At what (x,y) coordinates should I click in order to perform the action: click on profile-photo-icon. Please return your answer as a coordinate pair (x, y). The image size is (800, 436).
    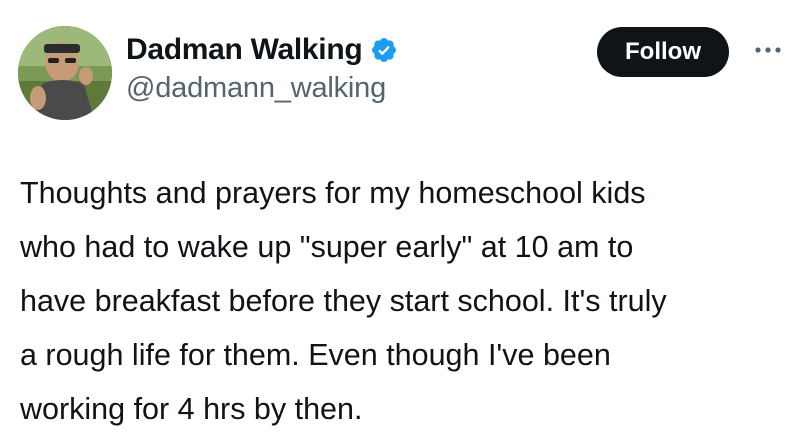
    Looking at the image, I should click on (65, 73).